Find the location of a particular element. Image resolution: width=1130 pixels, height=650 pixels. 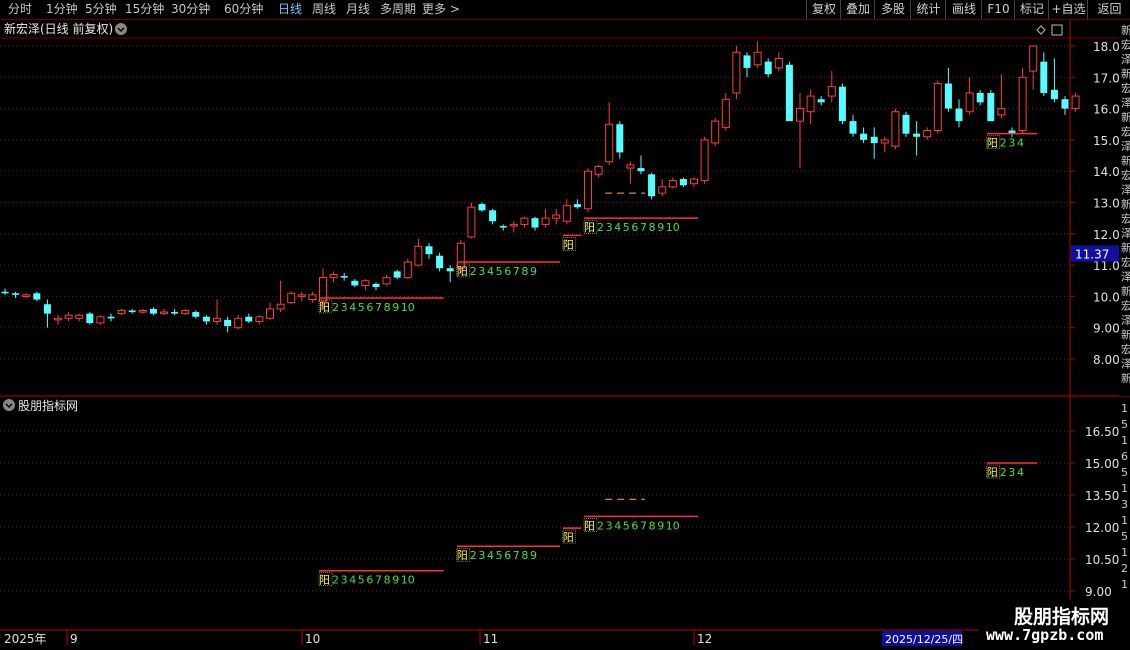

indicator-side-char: 3 is located at coordinates (1124, 504).